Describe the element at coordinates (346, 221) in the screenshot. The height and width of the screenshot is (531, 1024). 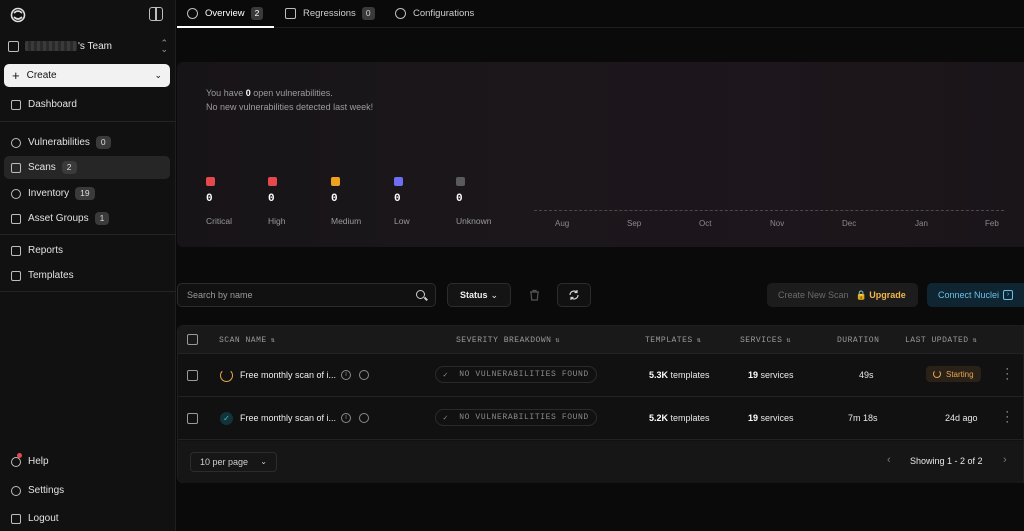
I see `severity-label: Medium` at that location.